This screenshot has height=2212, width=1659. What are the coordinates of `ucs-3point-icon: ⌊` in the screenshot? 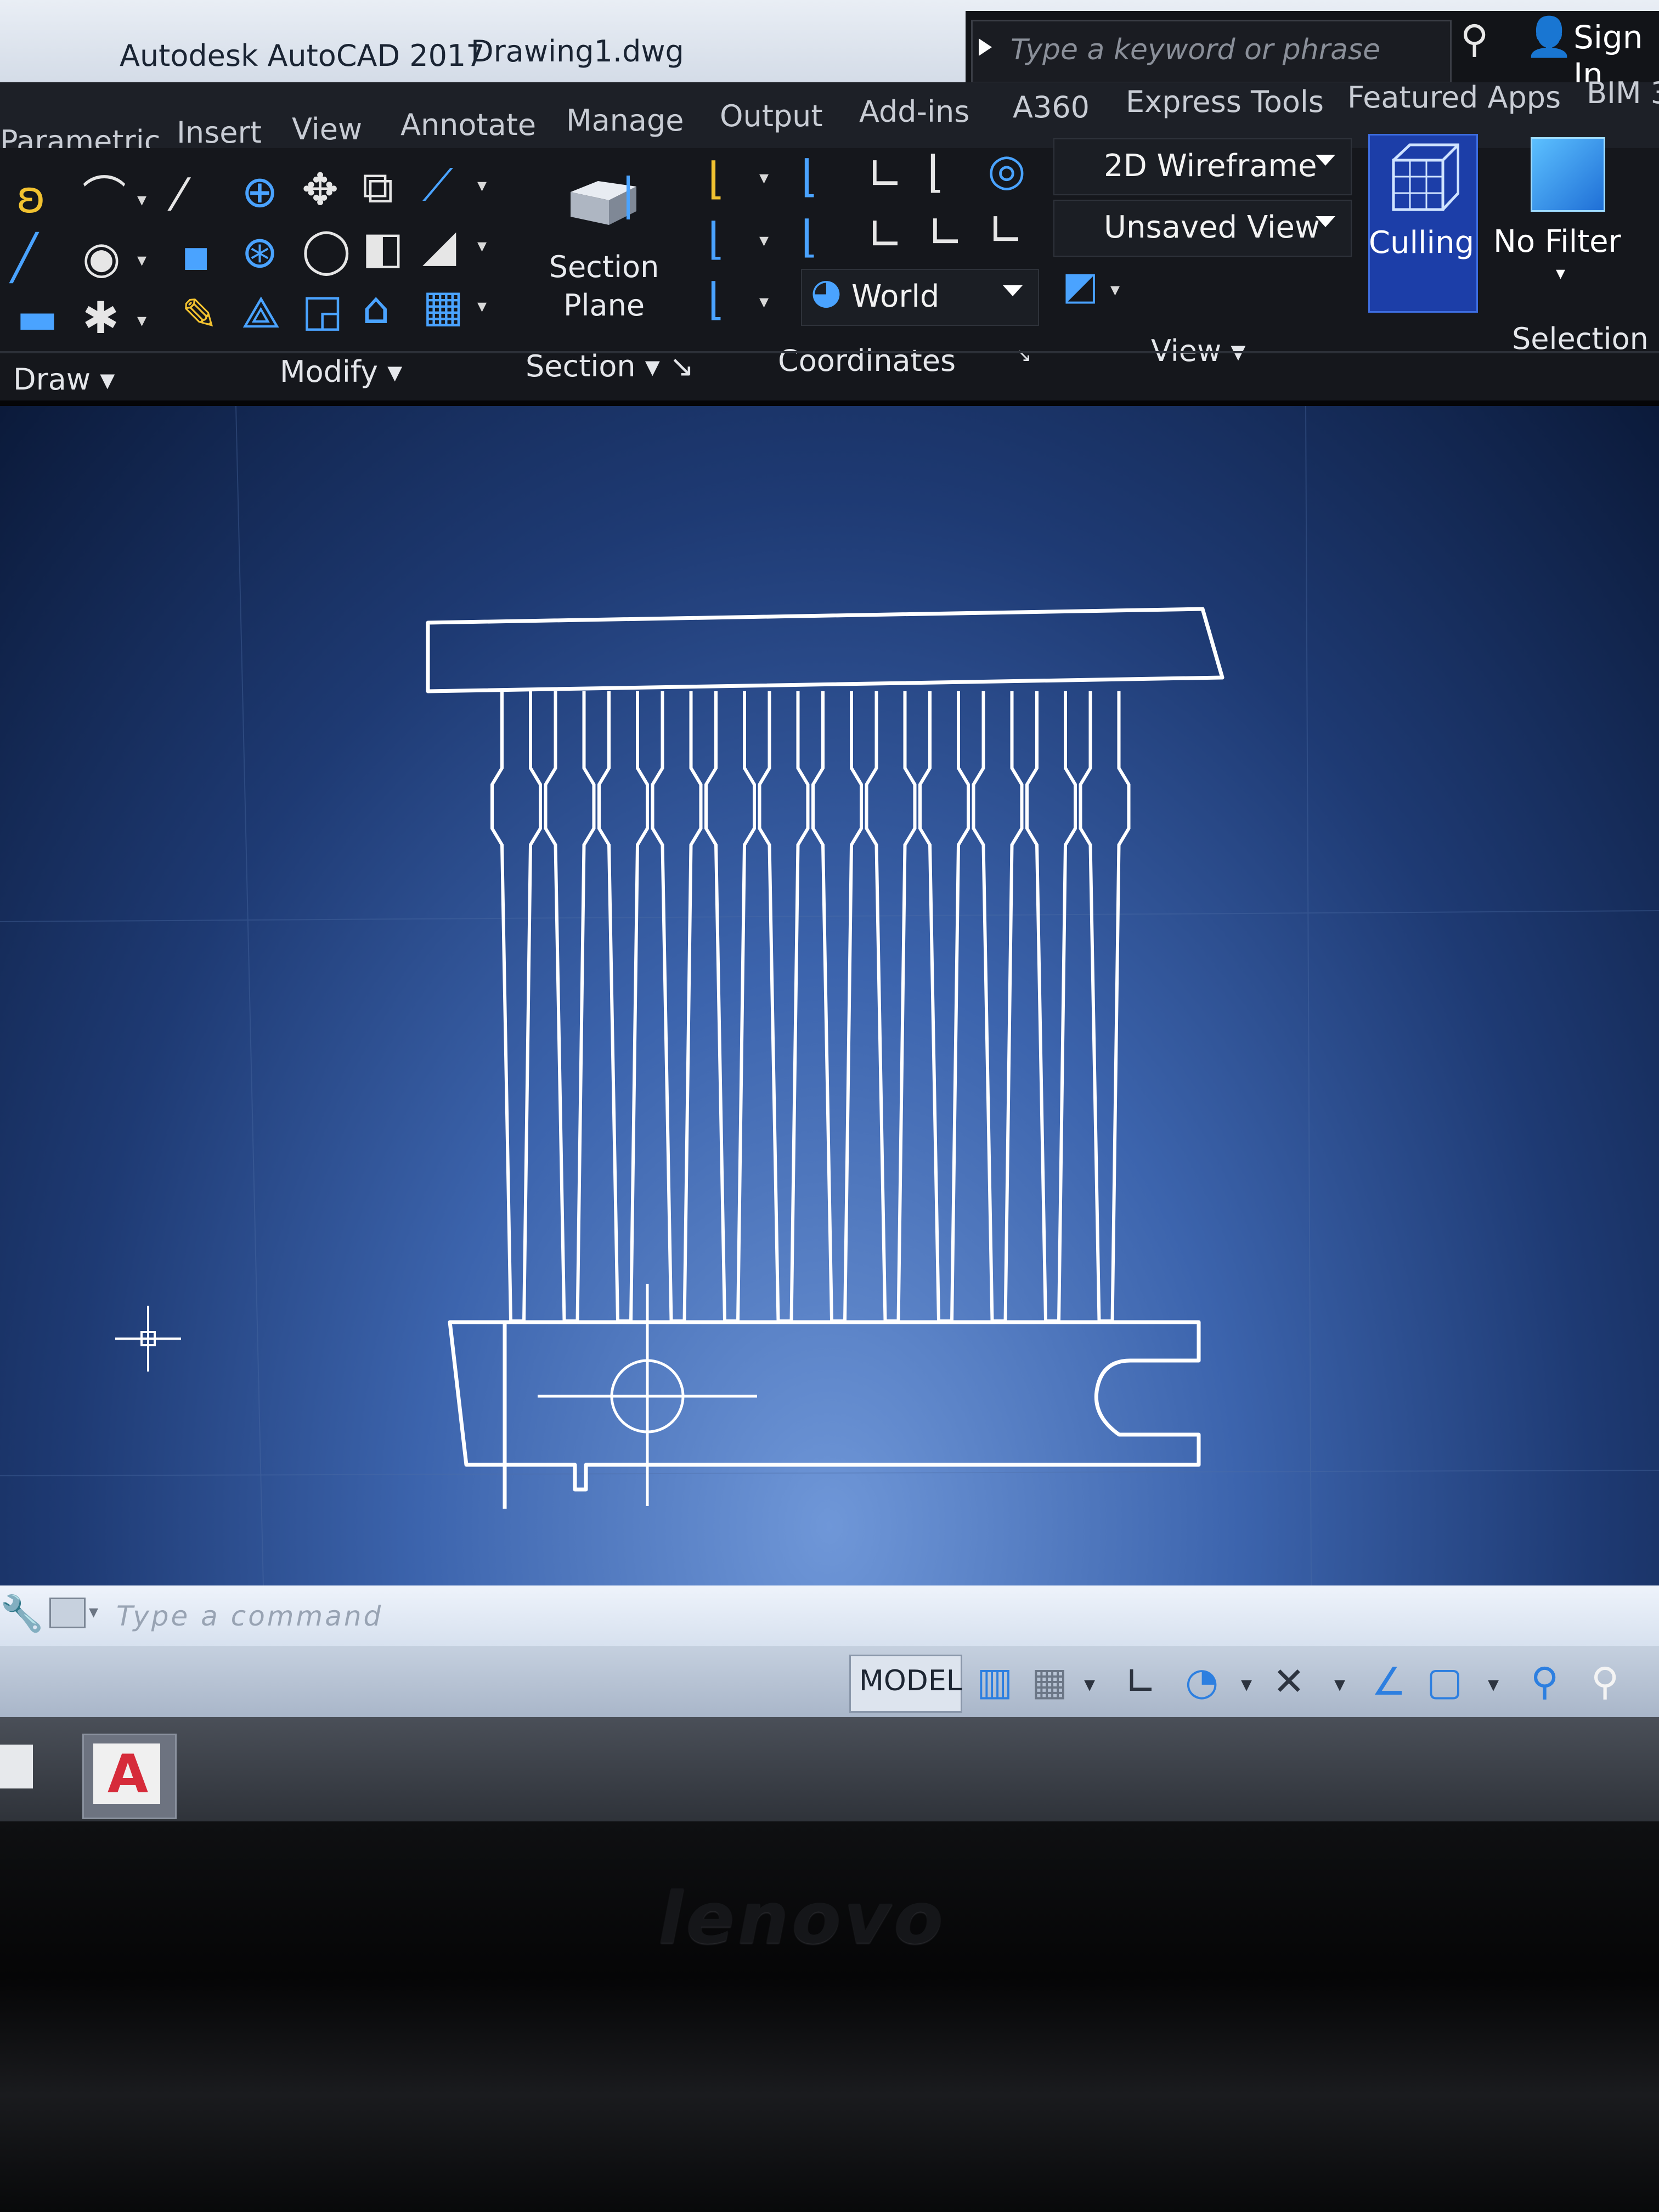 It's located at (716, 300).